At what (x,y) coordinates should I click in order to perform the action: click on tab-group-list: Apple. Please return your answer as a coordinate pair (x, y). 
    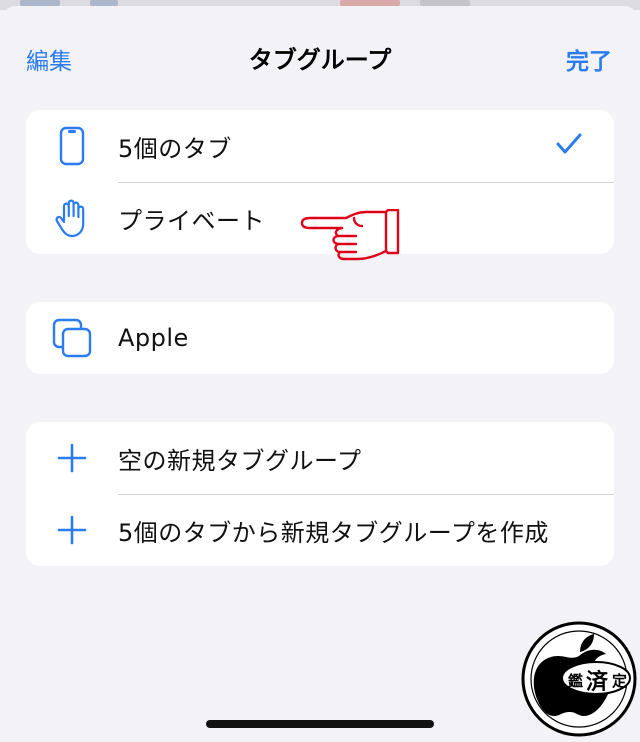
    Looking at the image, I should click on (320, 338).